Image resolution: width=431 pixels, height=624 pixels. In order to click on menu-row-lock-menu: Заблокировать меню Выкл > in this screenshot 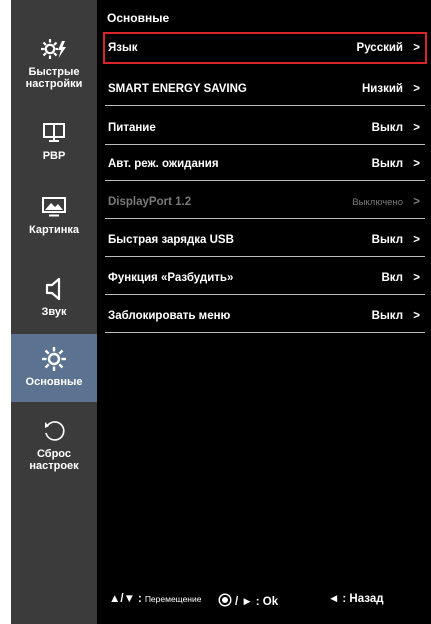, I will do `click(265, 317)`.